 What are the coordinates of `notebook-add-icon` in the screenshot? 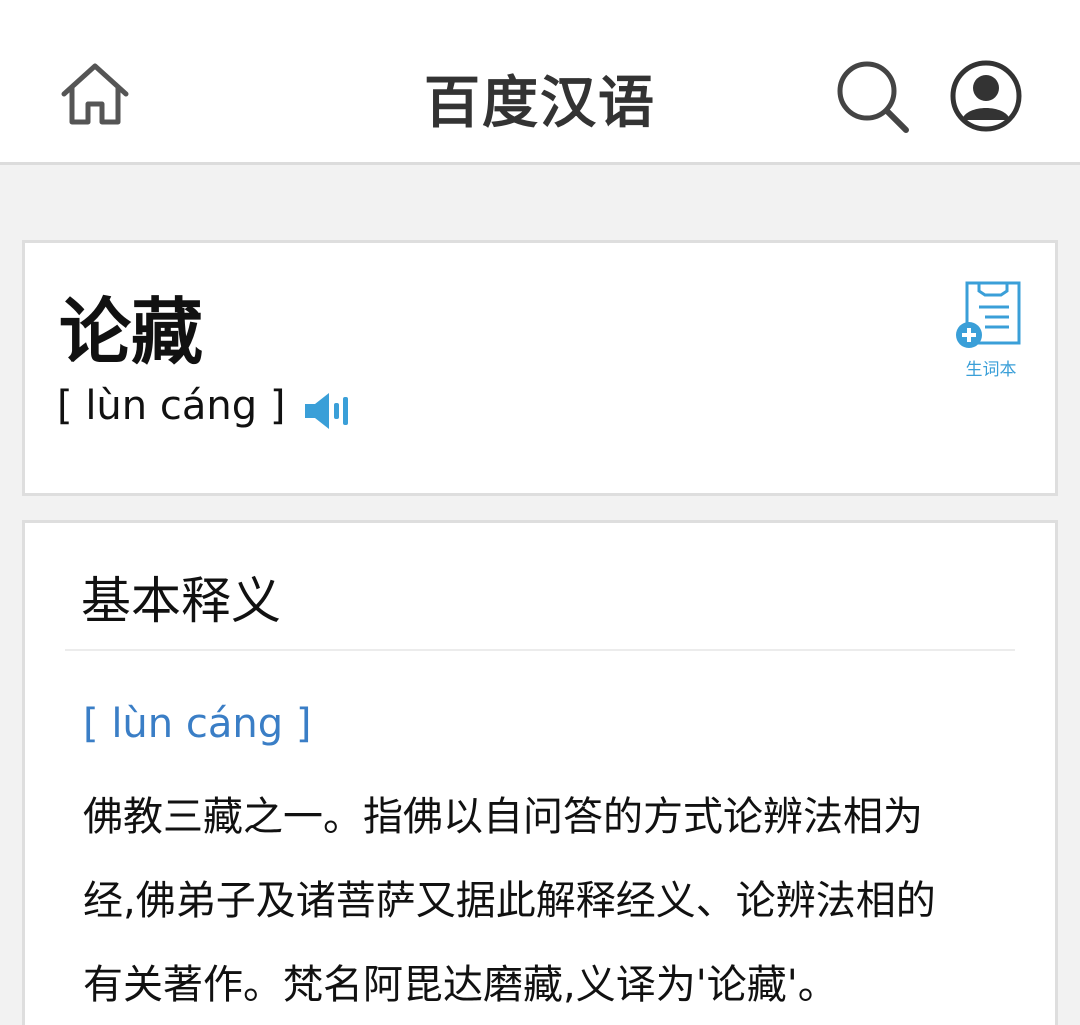 It's located at (988, 314).